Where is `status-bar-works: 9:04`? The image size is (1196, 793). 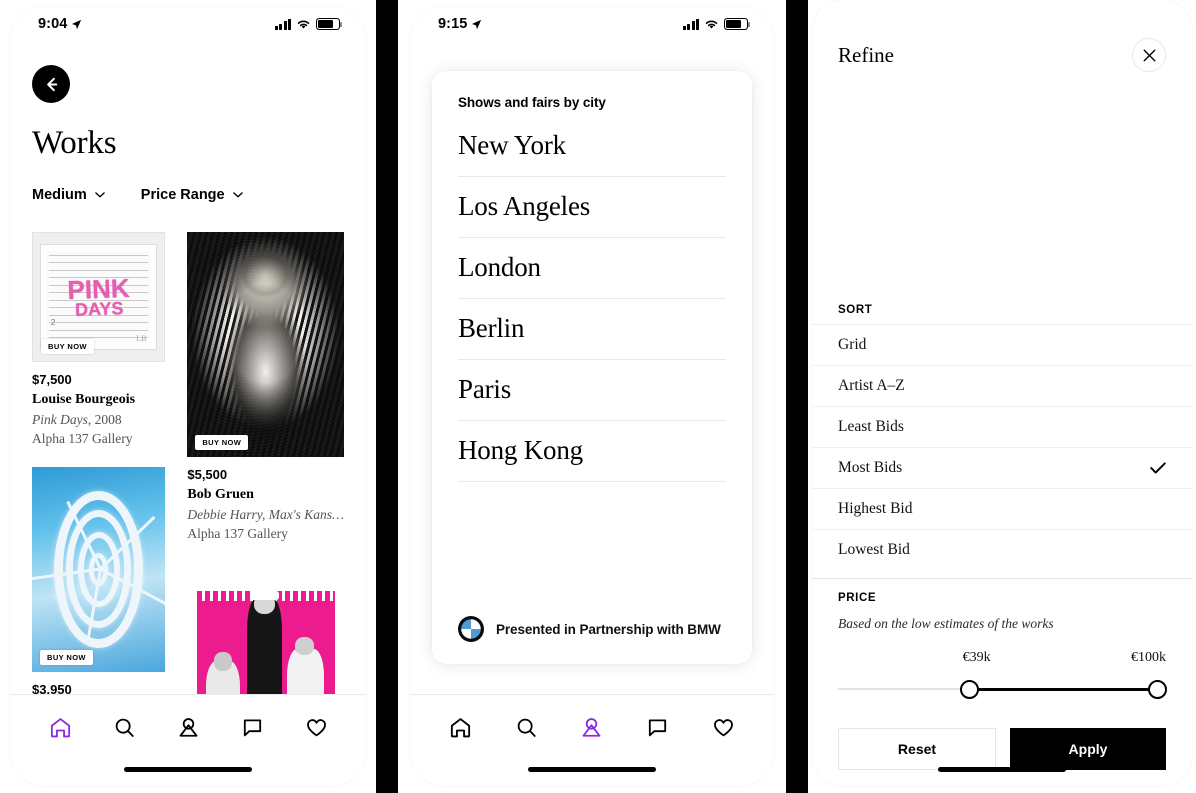
status-bar-works: 9:04 is located at coordinates (188, 24).